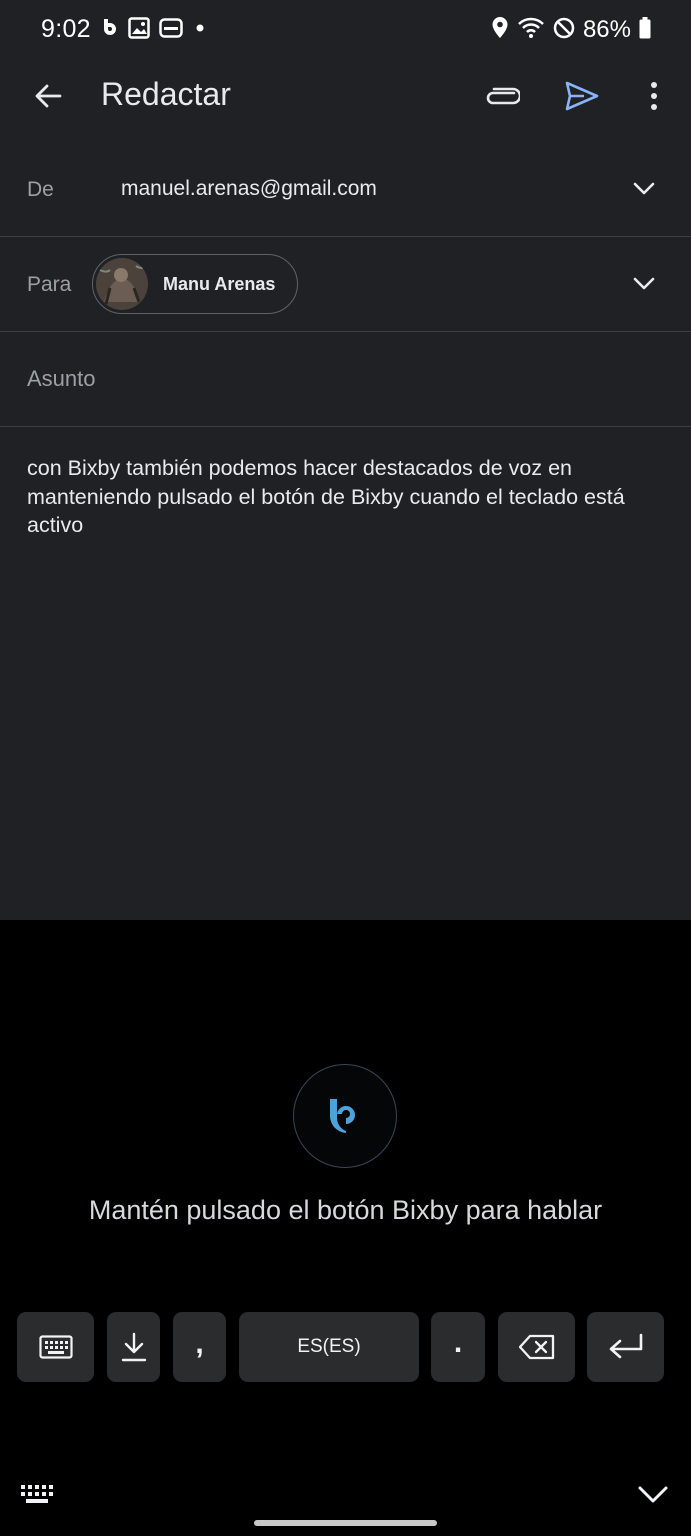 The image size is (691, 1536). I want to click on more-vert-icon, so click(654, 96).